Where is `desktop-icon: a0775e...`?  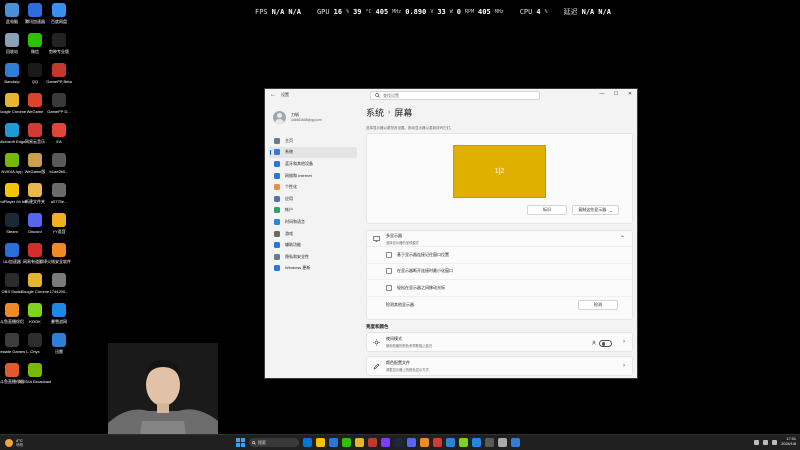 desktop-icon: a0775e... is located at coordinates (59, 193).